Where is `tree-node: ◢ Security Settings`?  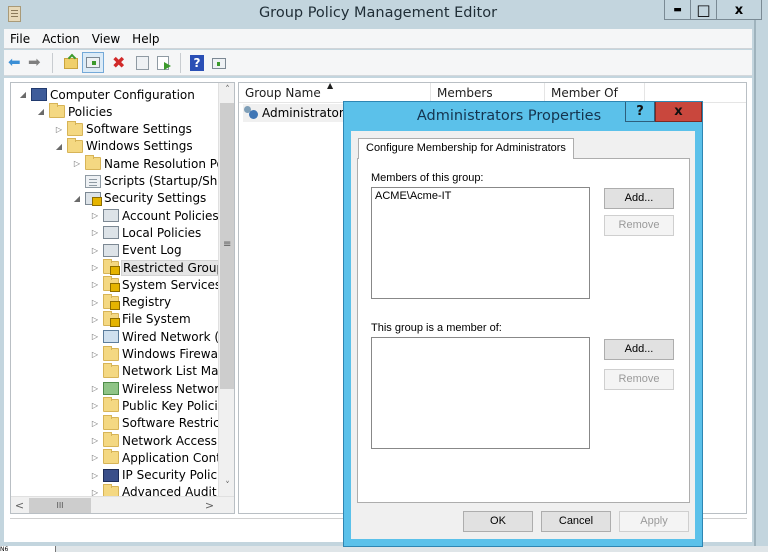 tree-node: ◢ Security Settings is located at coordinates (152, 198).